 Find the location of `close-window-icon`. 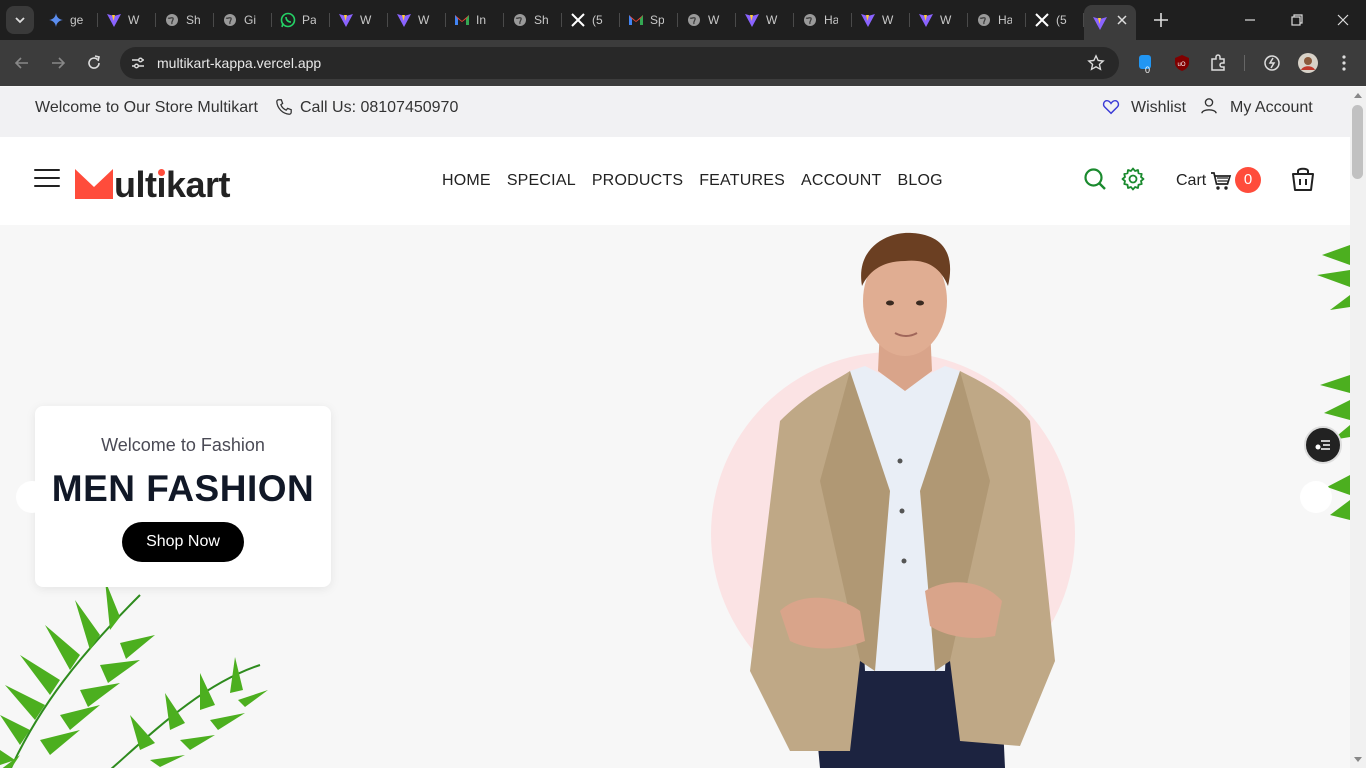

close-window-icon is located at coordinates (1343, 20).